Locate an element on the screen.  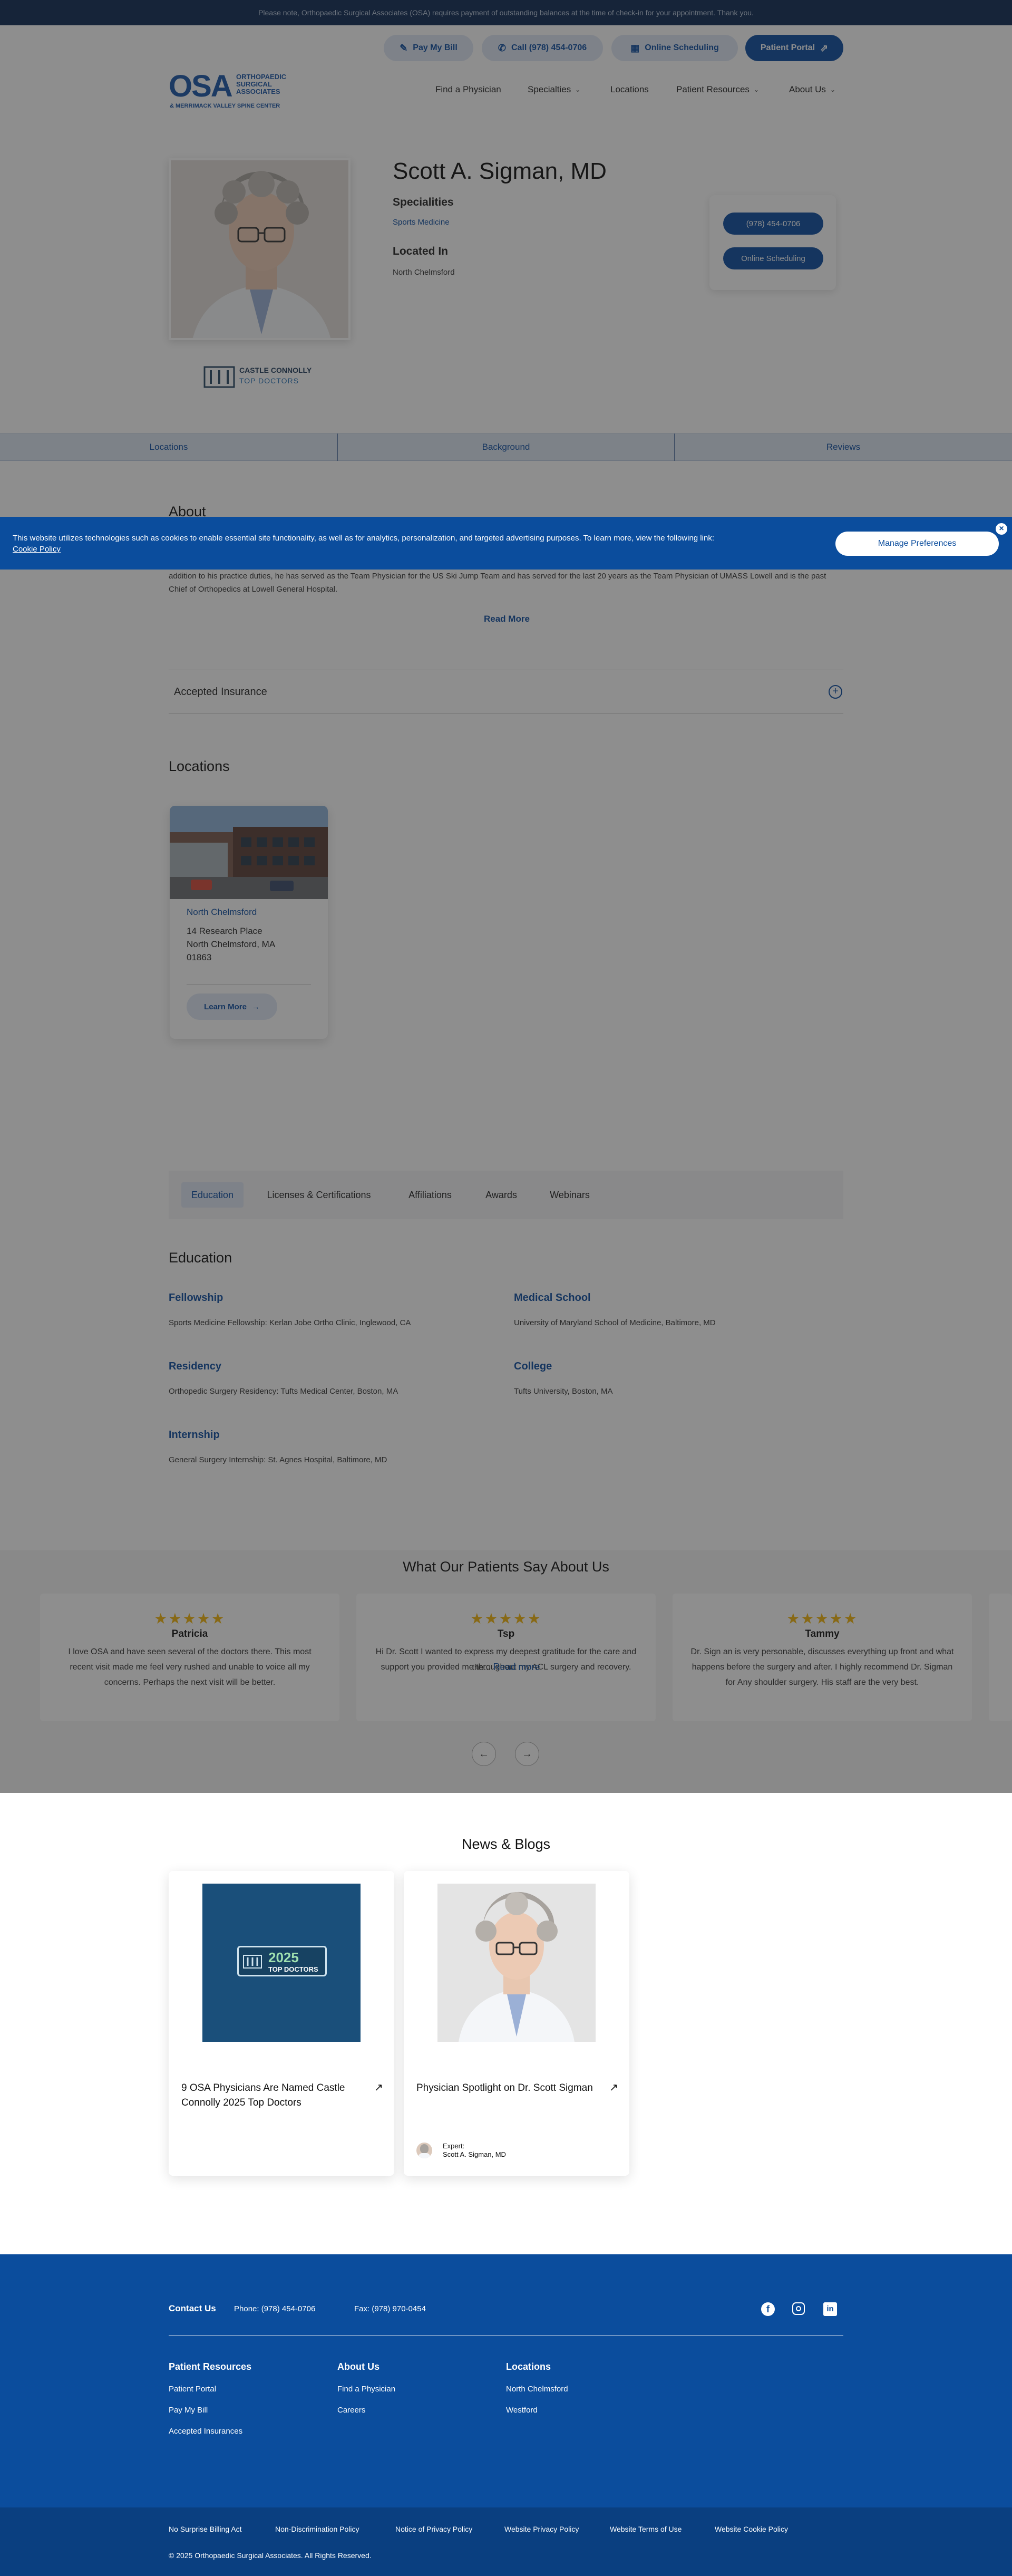
award-line-1: CASTLE CONNOLLY is located at coordinates (275, 370).